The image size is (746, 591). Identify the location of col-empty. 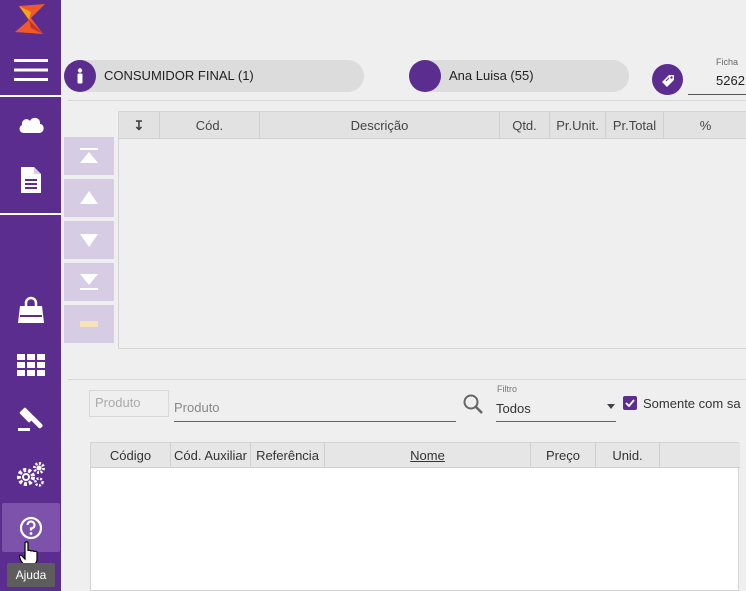
(700, 455).